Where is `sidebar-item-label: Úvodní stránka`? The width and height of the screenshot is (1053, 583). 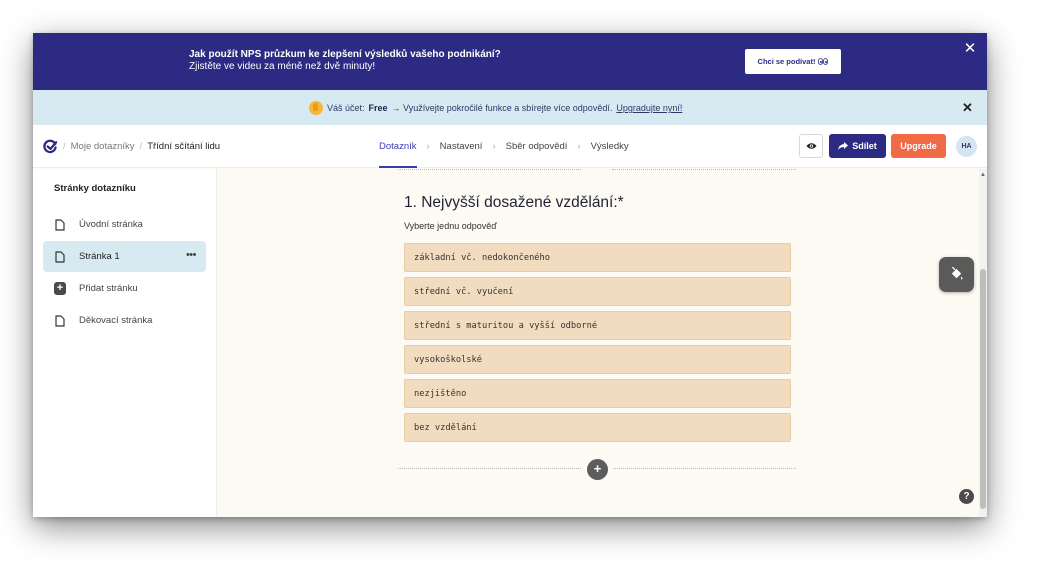
sidebar-item-label: Úvodní stránka is located at coordinates (111, 224).